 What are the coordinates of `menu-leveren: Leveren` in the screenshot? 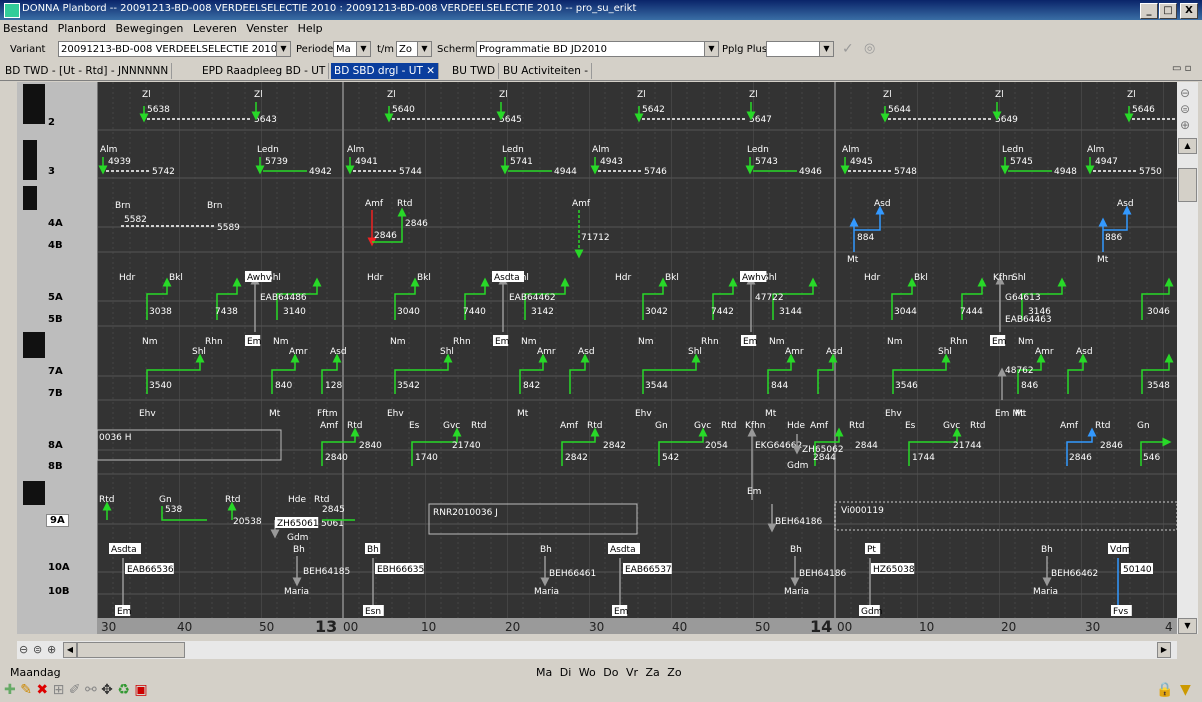 It's located at (215, 28).